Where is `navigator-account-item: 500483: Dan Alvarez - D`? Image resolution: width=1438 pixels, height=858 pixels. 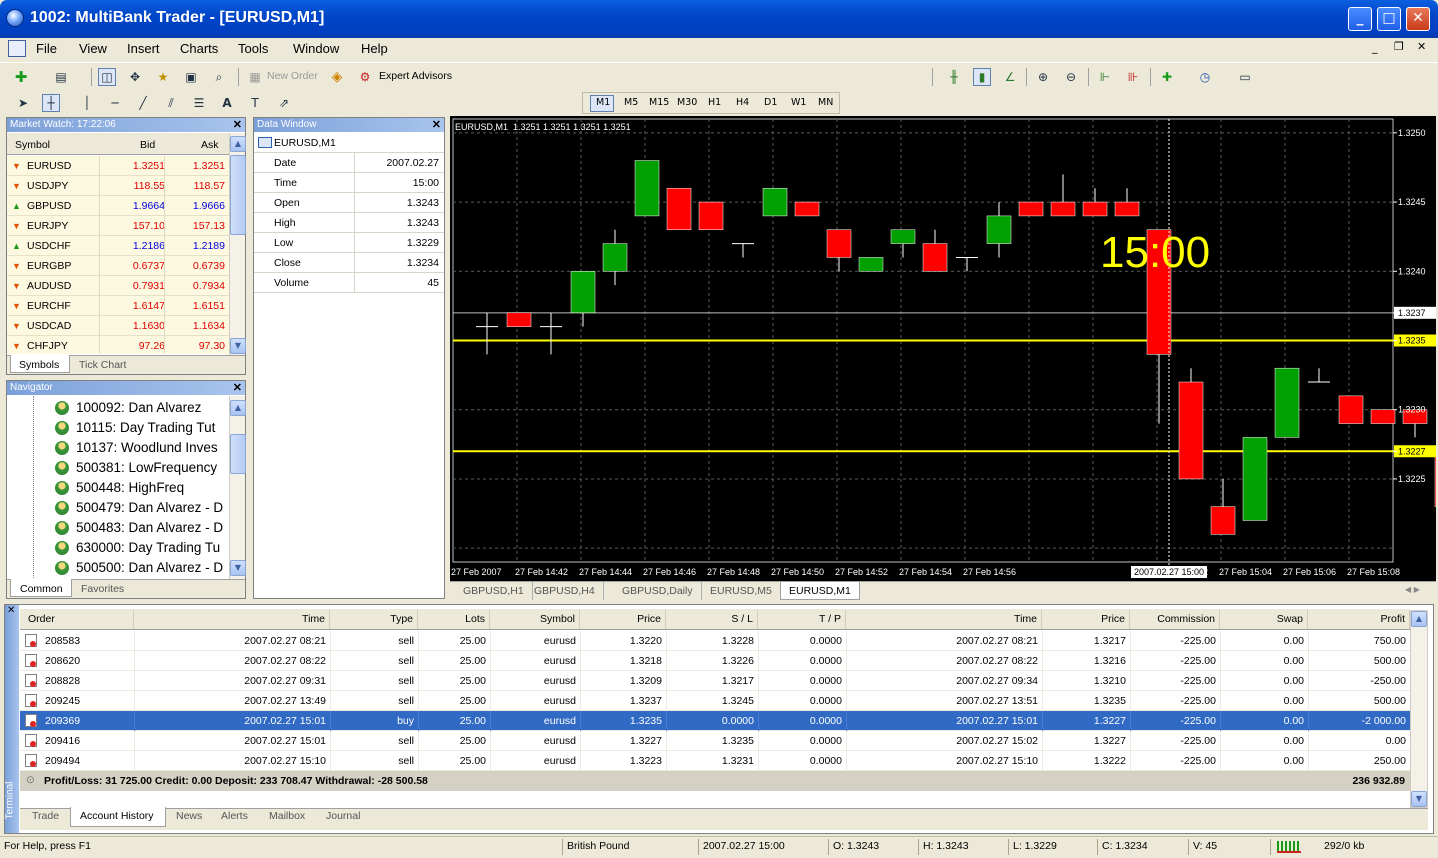
navigator-account-item: 500483: Dan Alvarez - D is located at coordinates (142, 528).